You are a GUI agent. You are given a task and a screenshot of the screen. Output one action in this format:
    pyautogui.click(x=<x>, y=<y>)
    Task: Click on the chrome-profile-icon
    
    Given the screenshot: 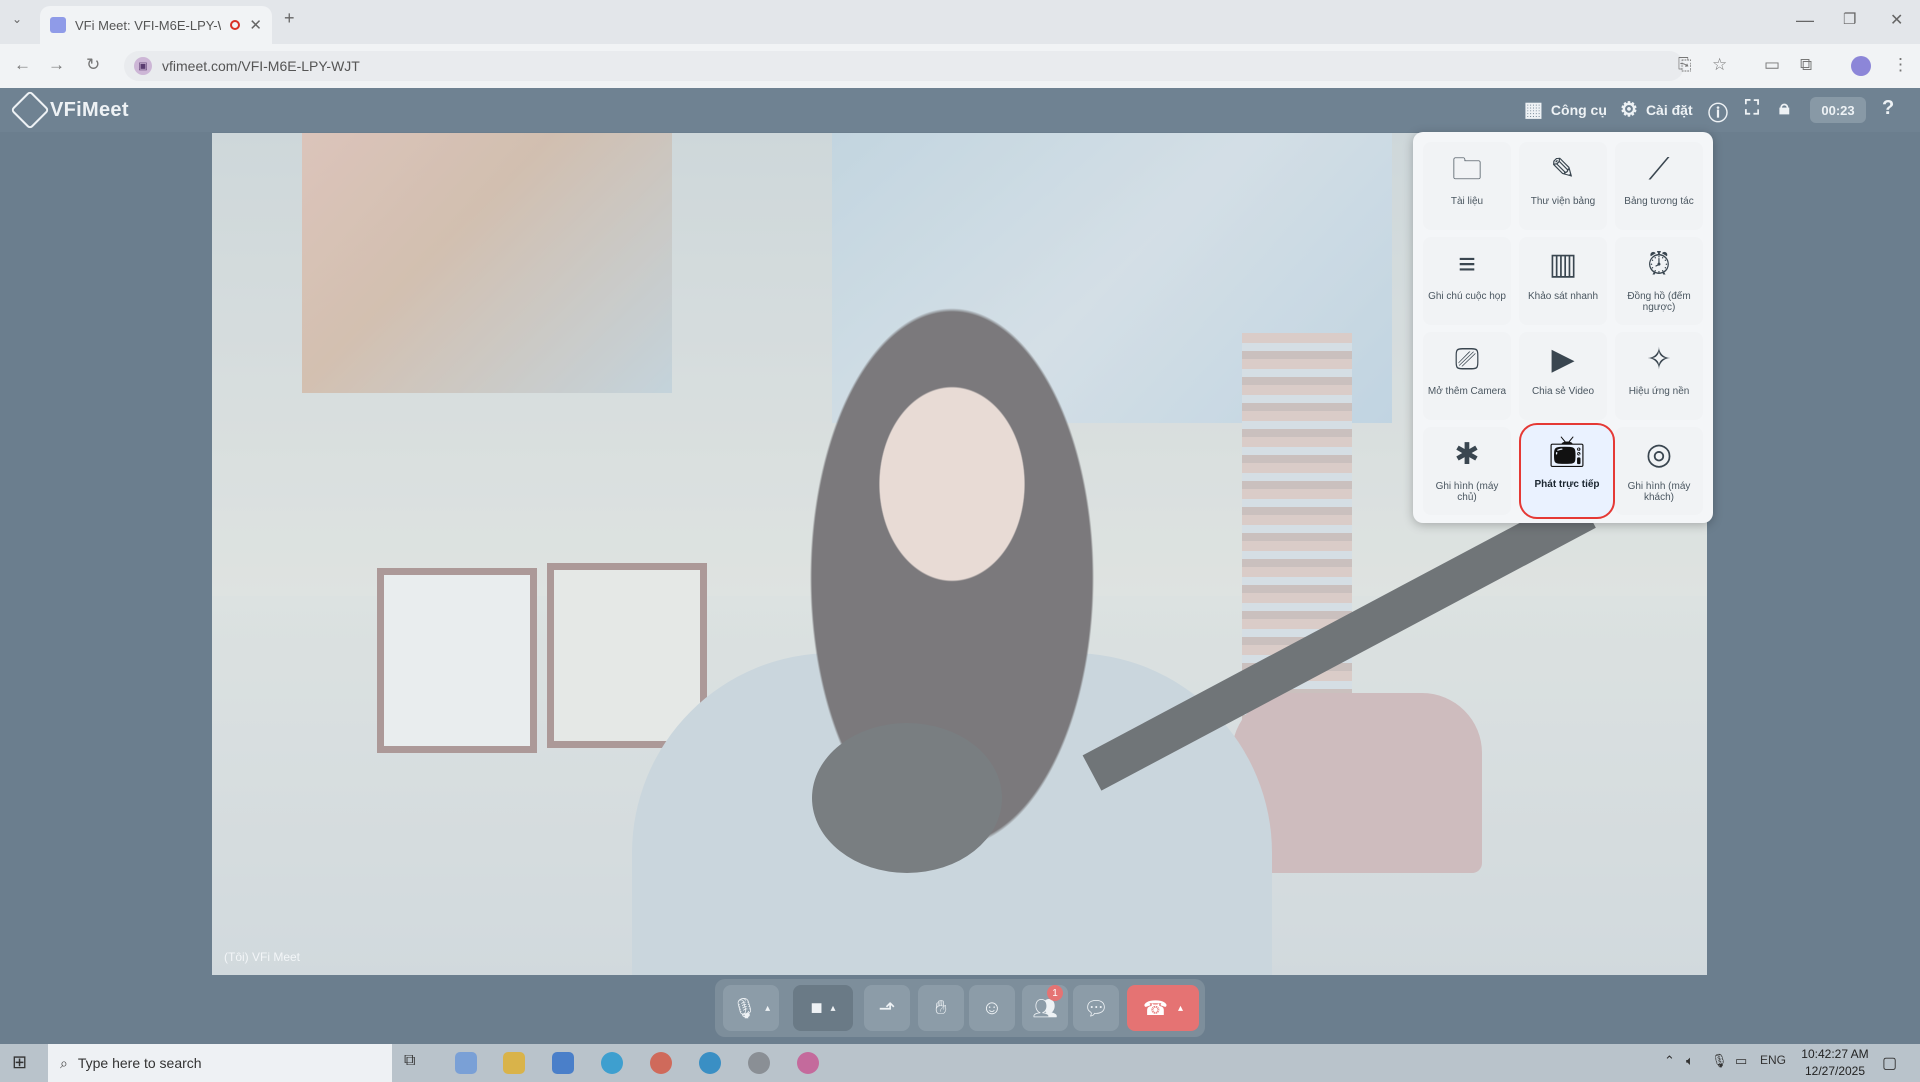 What is the action you would take?
    pyautogui.click(x=759, y=1063)
    